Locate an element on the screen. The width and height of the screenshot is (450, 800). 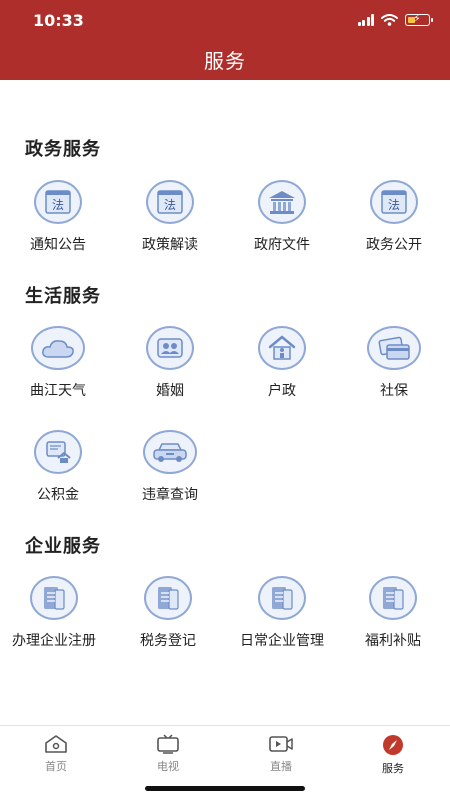
battery-icon: ⚡ is located at coordinates (419, 19).